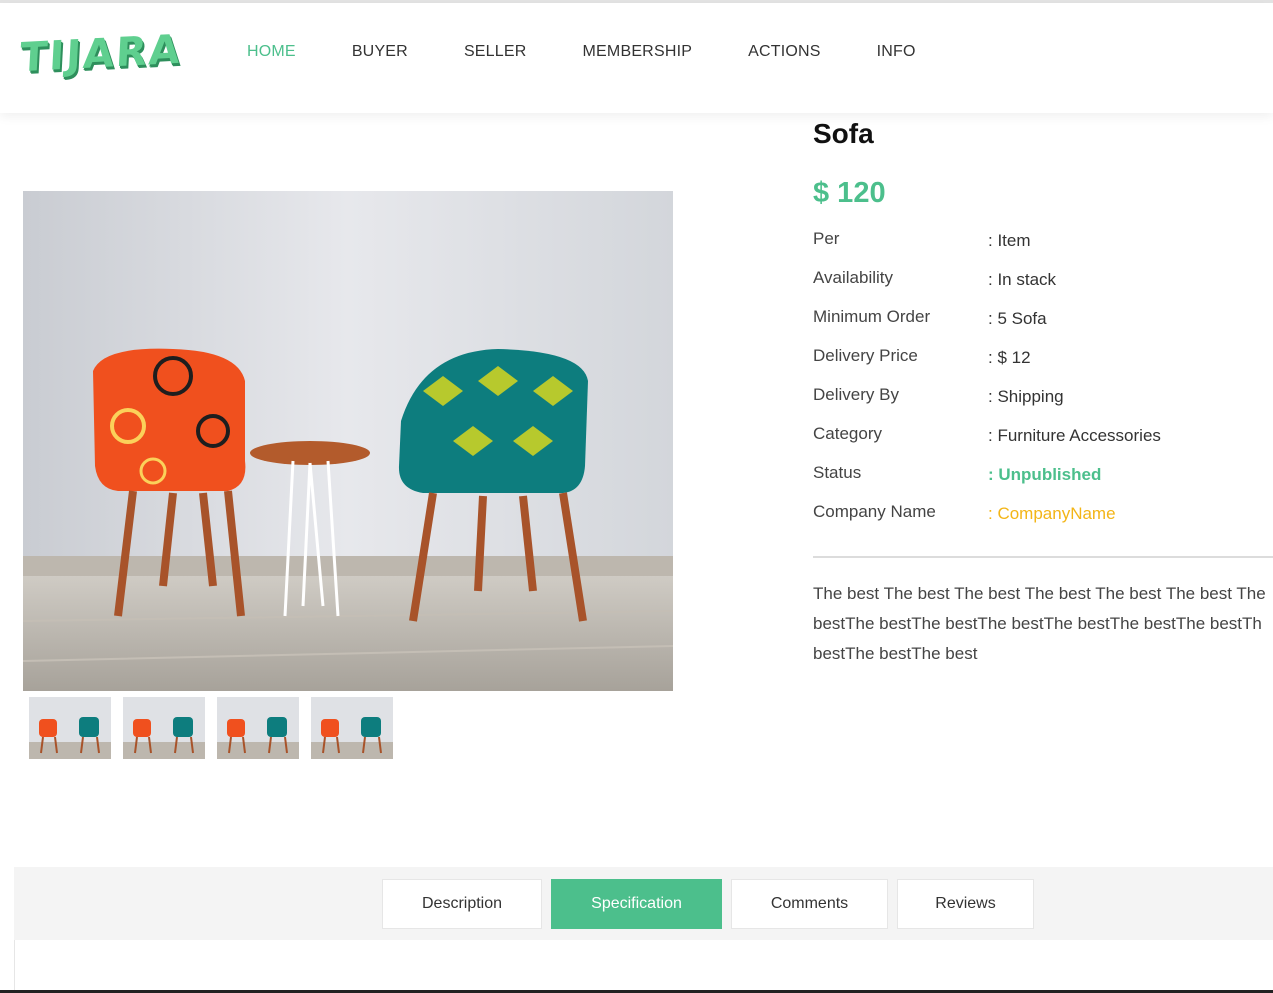 This screenshot has height=993, width=1273. What do you see at coordinates (837, 472) in the screenshot?
I see `spec-label: Status` at bounding box center [837, 472].